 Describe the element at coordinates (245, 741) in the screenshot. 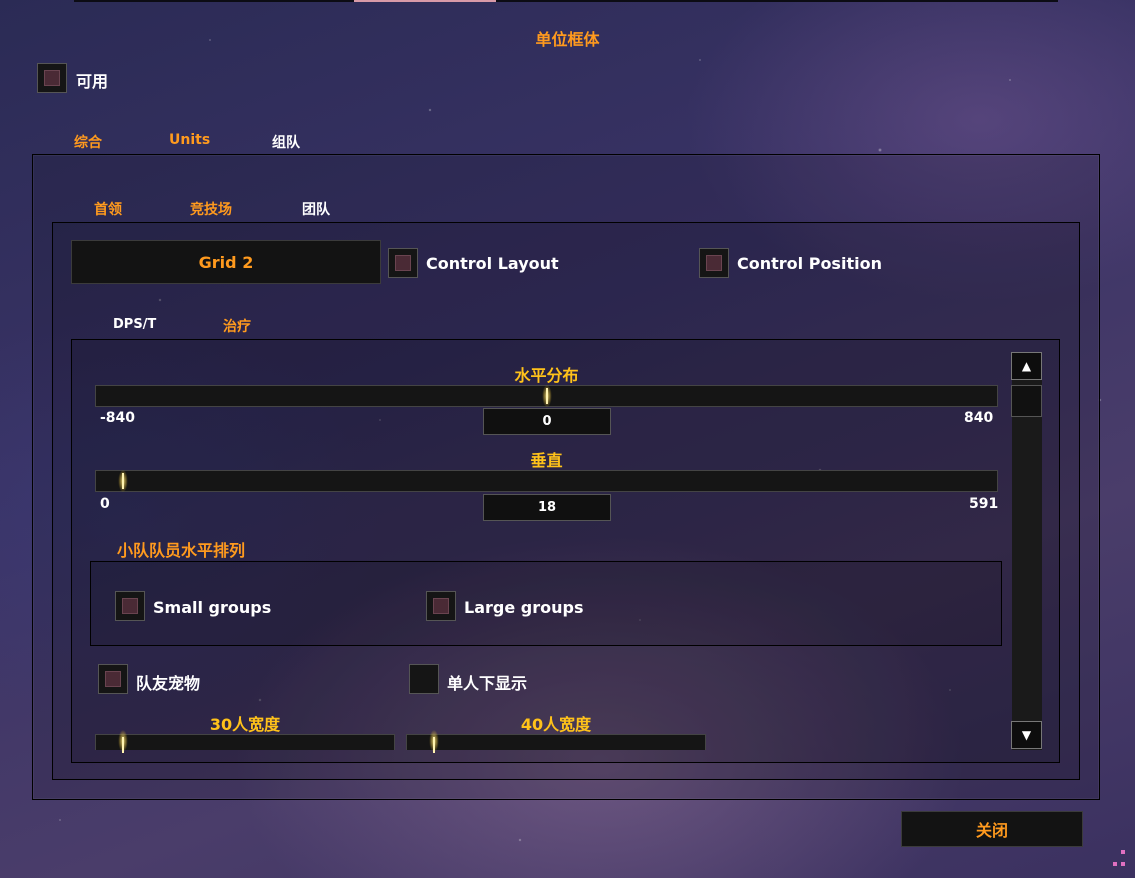

I see `width-30-slider` at that location.